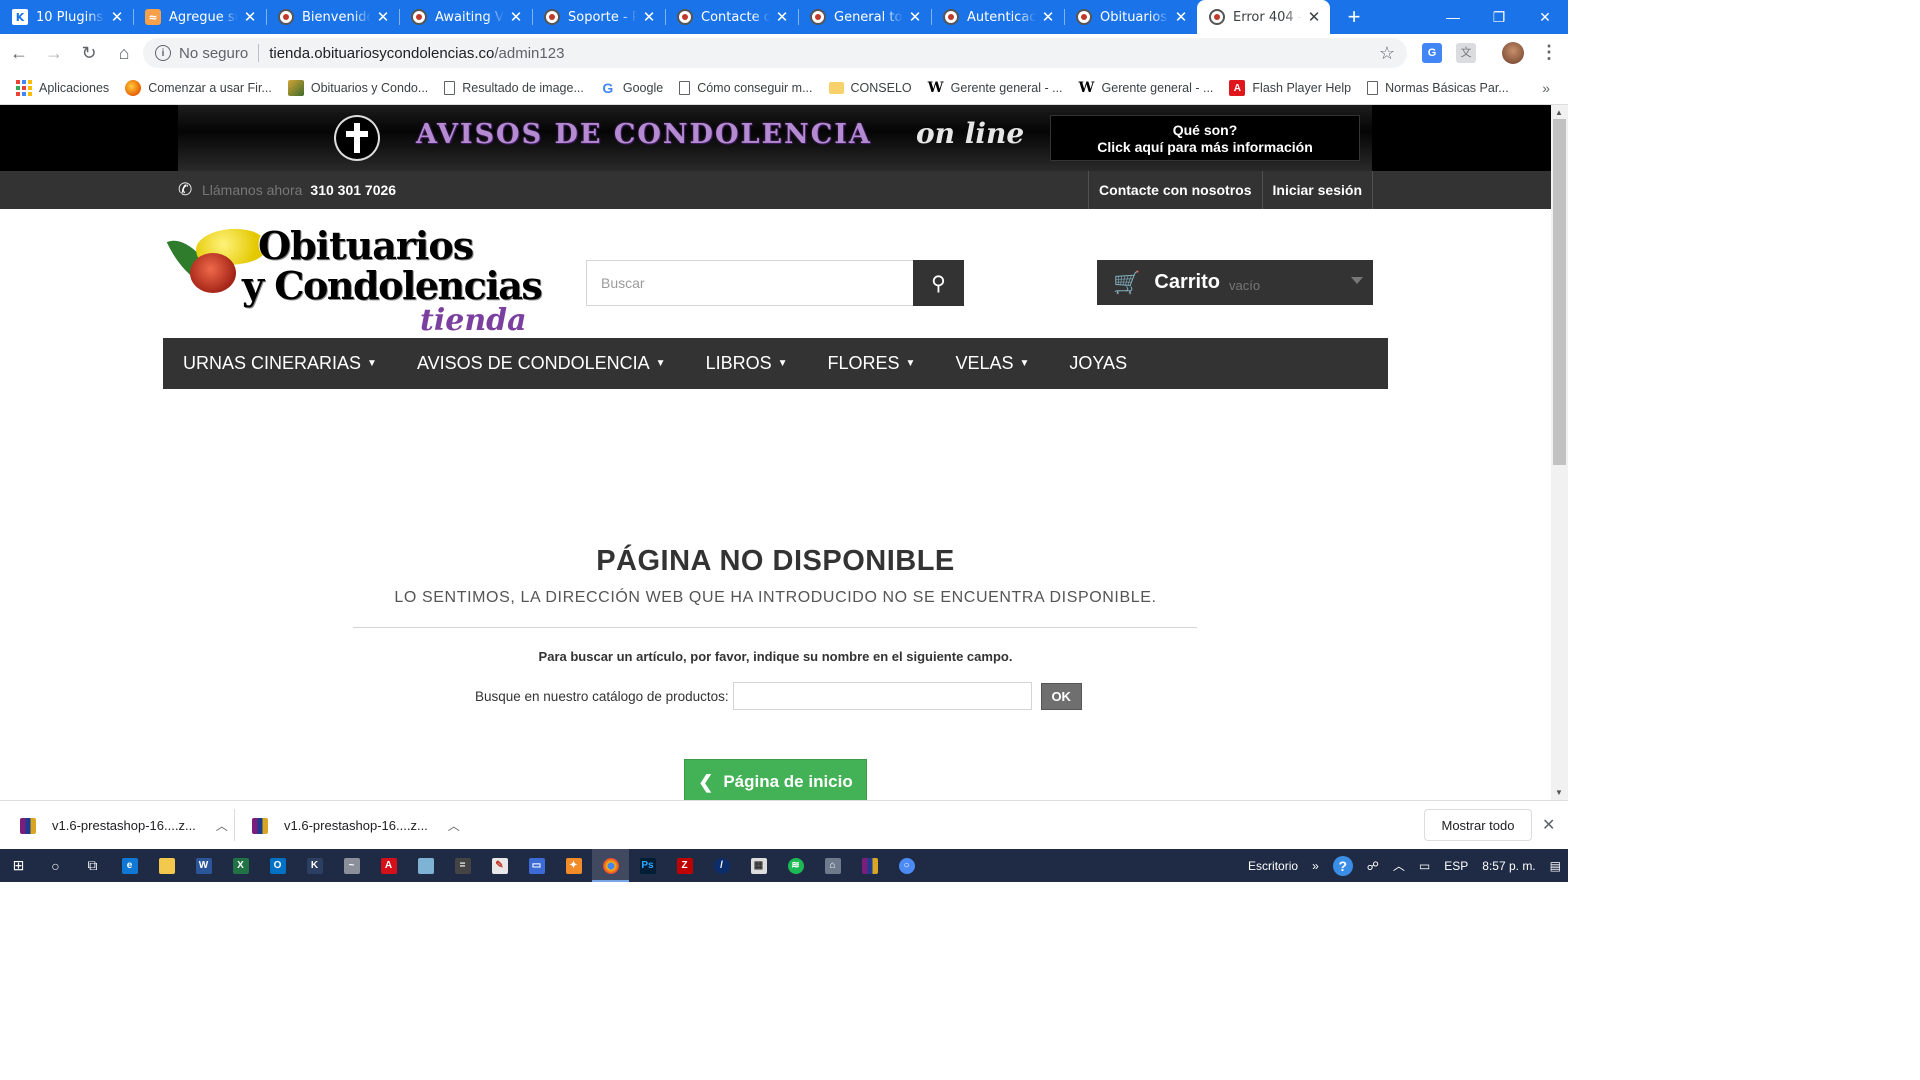 This screenshot has width=1920, height=1080. What do you see at coordinates (499, 865) in the screenshot?
I see `paint-icon: ✎` at bounding box center [499, 865].